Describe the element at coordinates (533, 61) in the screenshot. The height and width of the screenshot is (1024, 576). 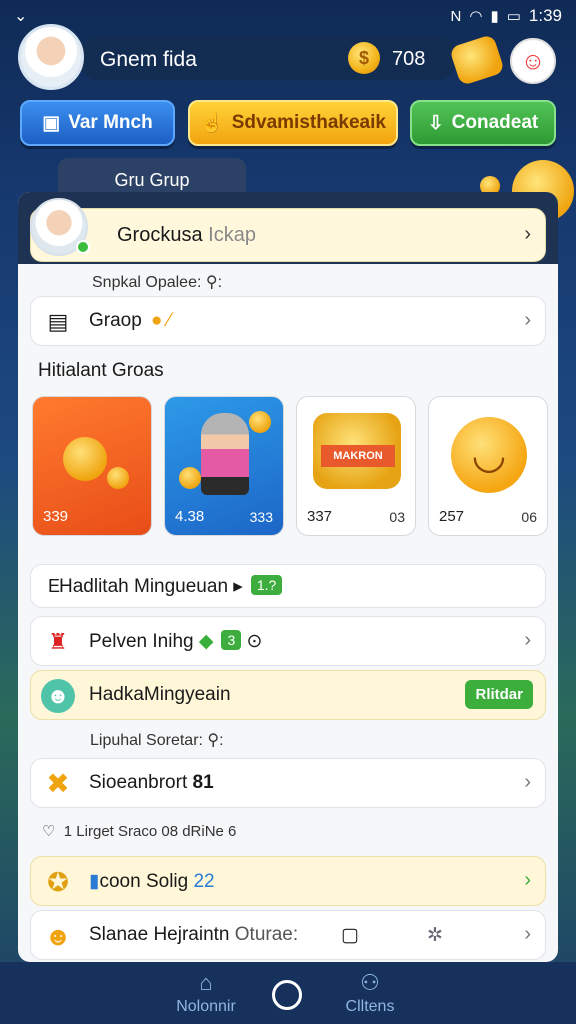
I see `mascot-avatar-icon: ☺` at that location.